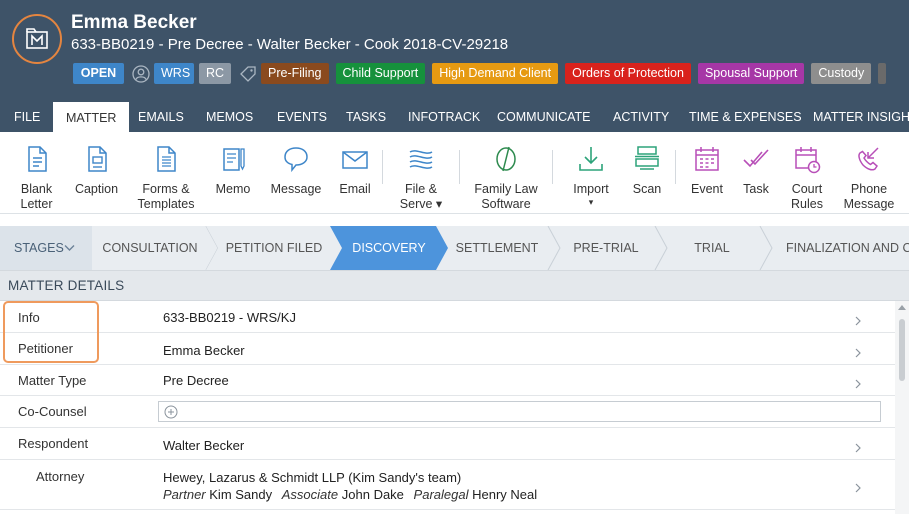 This screenshot has height=514, width=909. What do you see at coordinates (544, 116) in the screenshot?
I see `tab-communicate: COMMUNICATE` at bounding box center [544, 116].